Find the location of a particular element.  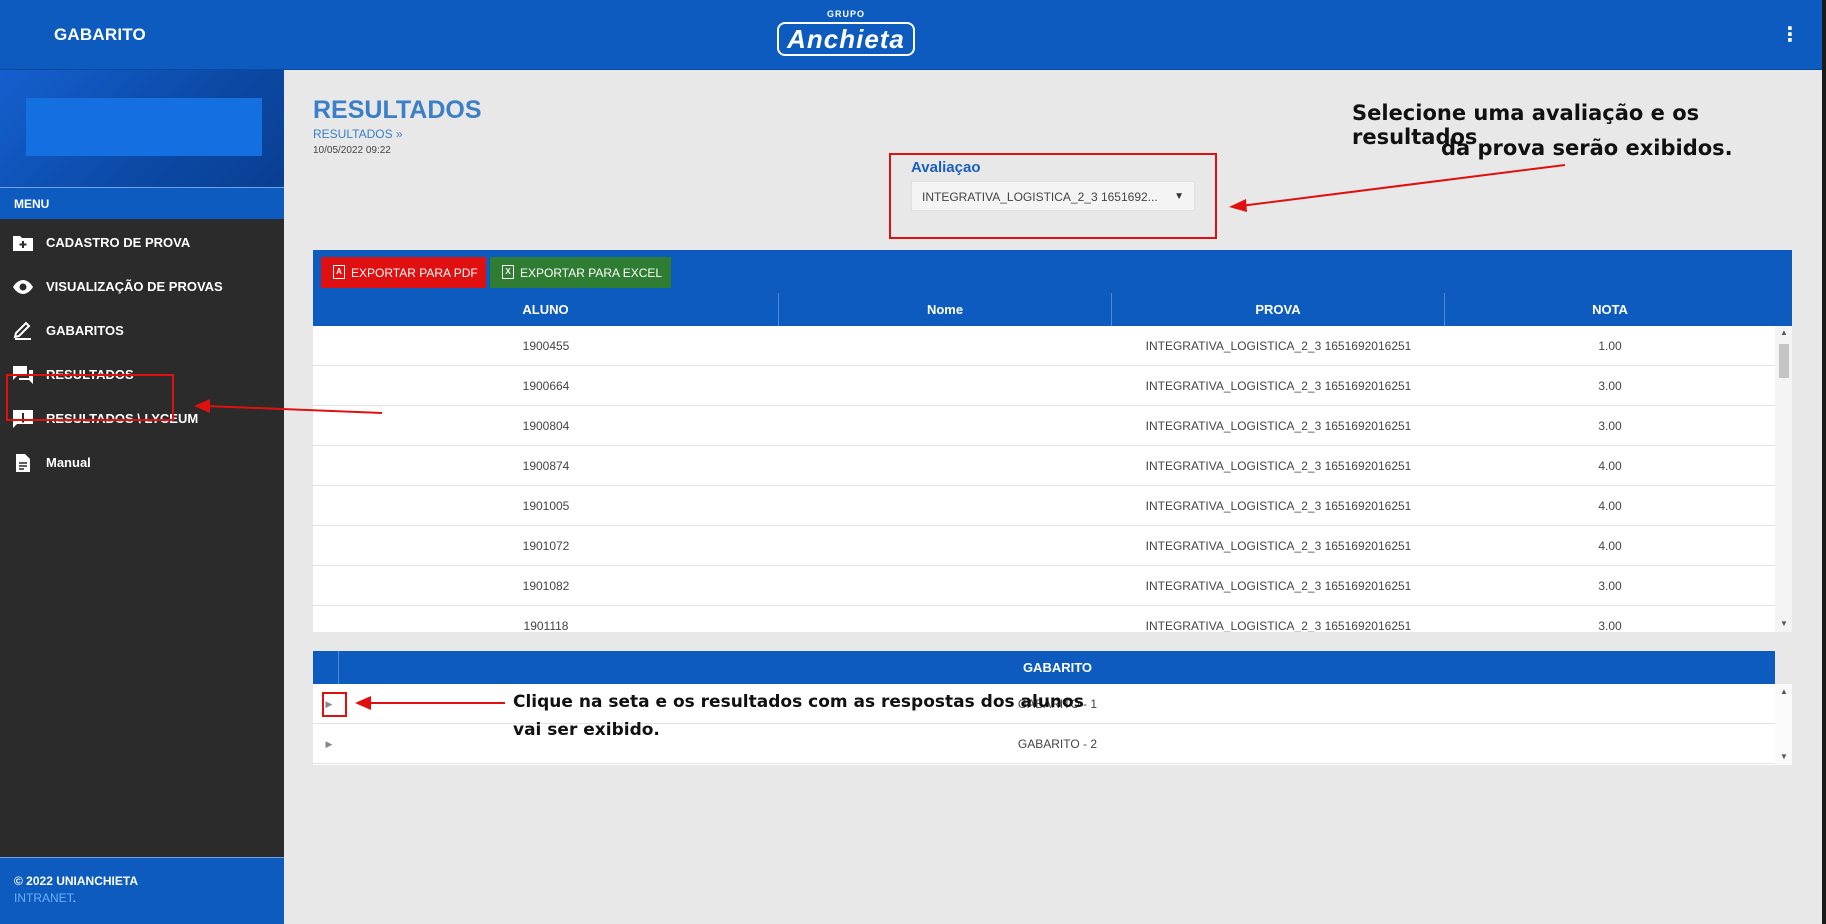

logo-top-text: GRUPO is located at coordinates (845, 14).